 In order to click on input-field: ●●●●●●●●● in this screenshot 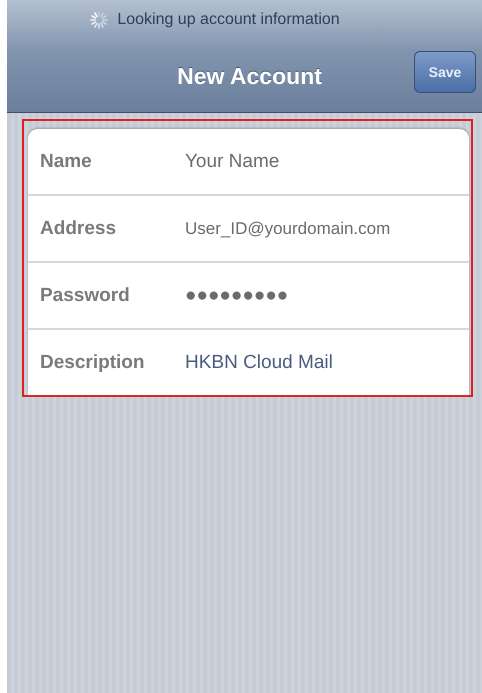, I will do `click(325, 295)`.